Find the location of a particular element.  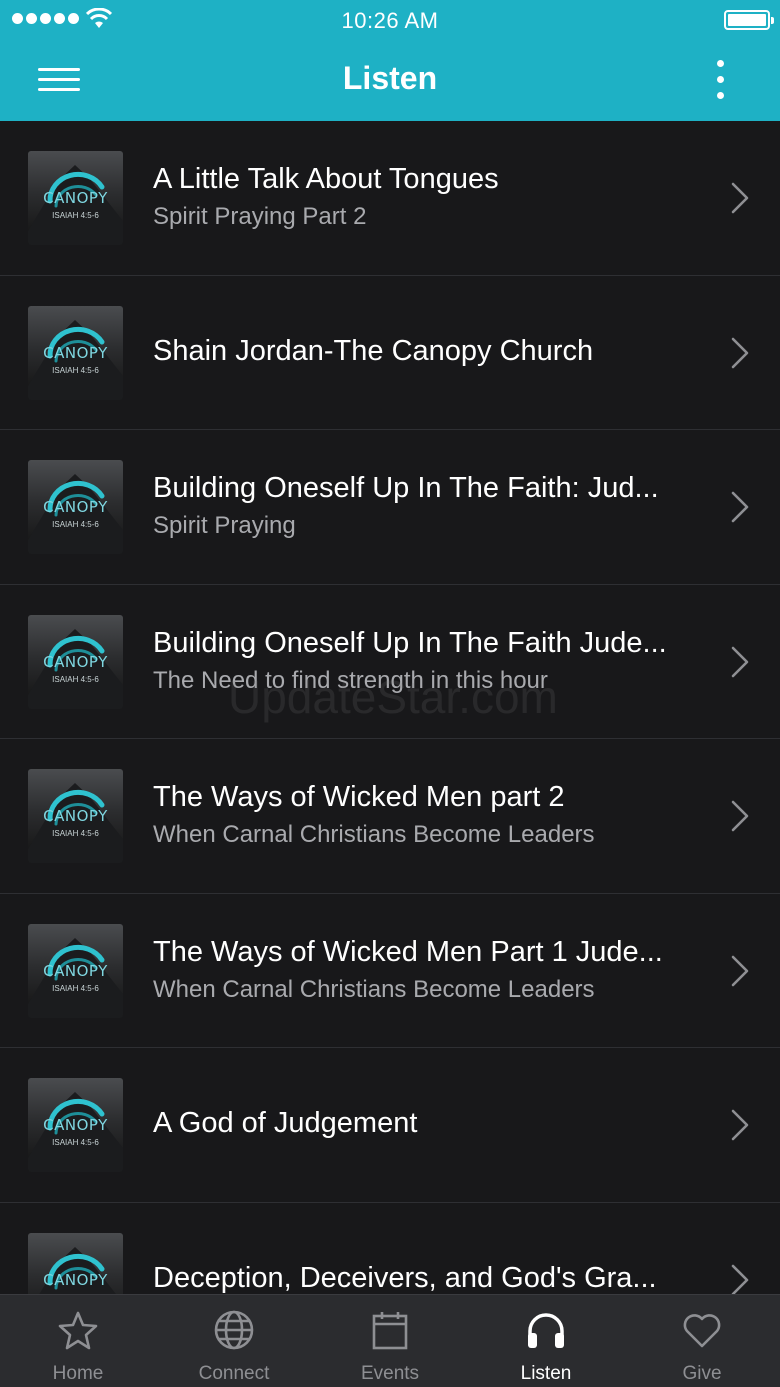

star-icon is located at coordinates (78, 1330).